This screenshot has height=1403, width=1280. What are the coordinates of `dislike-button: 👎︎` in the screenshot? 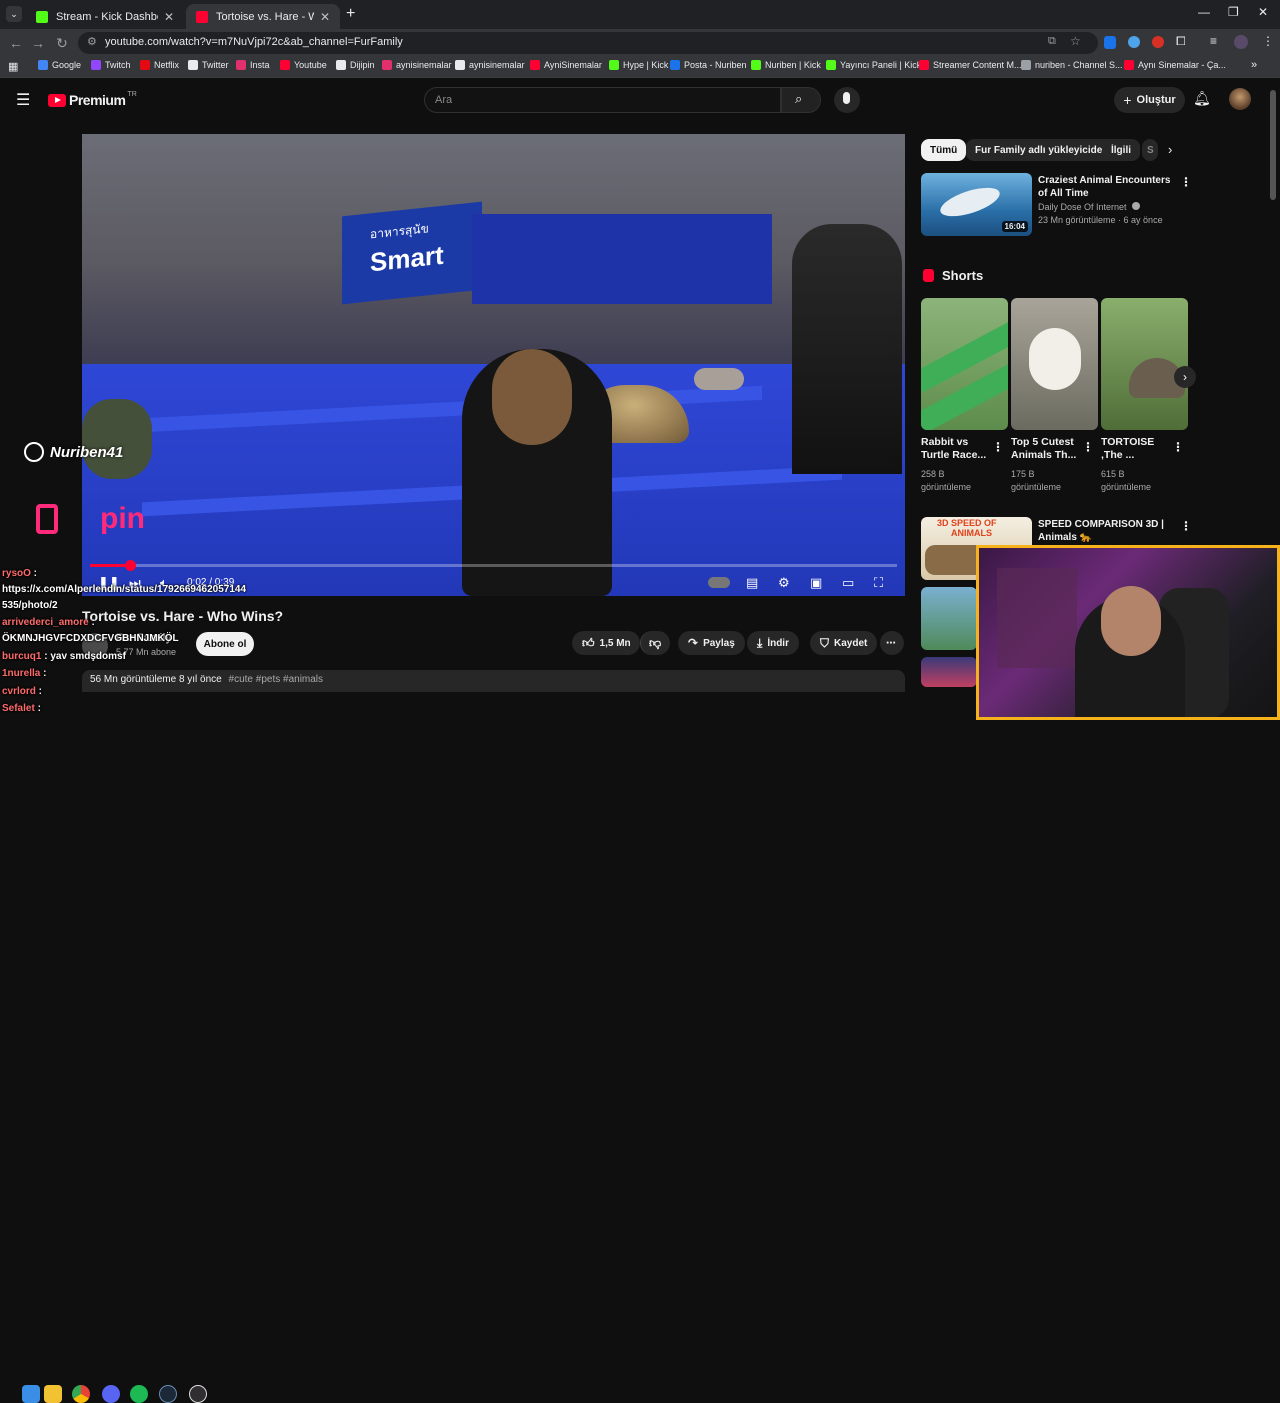 It's located at (655, 643).